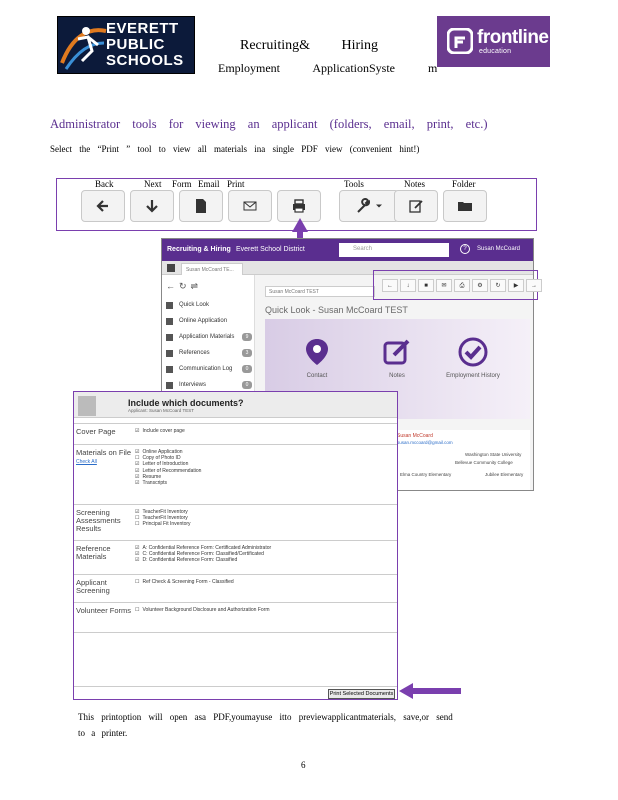 The image size is (618, 800). I want to click on app-form-button: ■, so click(426, 285).